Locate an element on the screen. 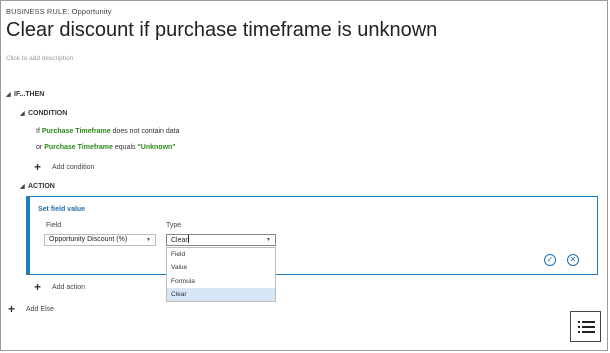 The height and width of the screenshot is (353, 610). field-dropdown: Opportunity Discount (%) ▼ is located at coordinates (100, 240).